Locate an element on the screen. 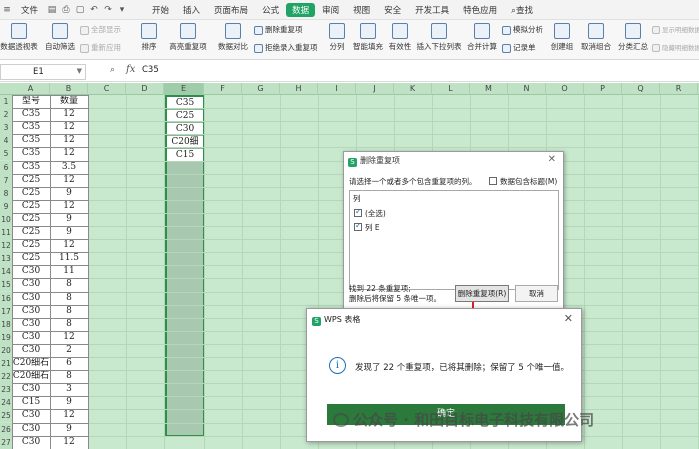 Image resolution: width=699 pixels, height=449 pixels. smart-fill-button: 智能填充 is located at coordinates (368, 37).